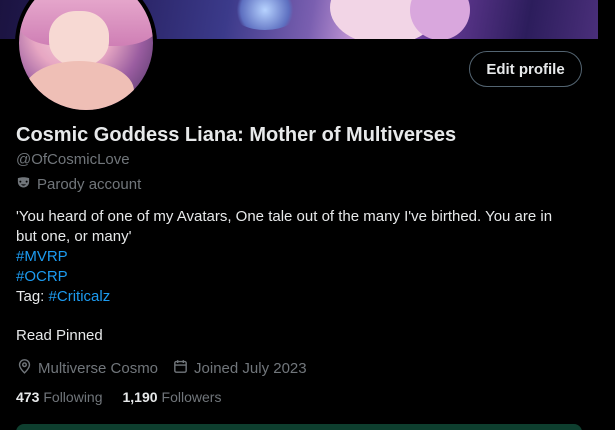 The width and height of the screenshot is (615, 430). What do you see at coordinates (140, 397) in the screenshot?
I see `followers-count: 1,190` at bounding box center [140, 397].